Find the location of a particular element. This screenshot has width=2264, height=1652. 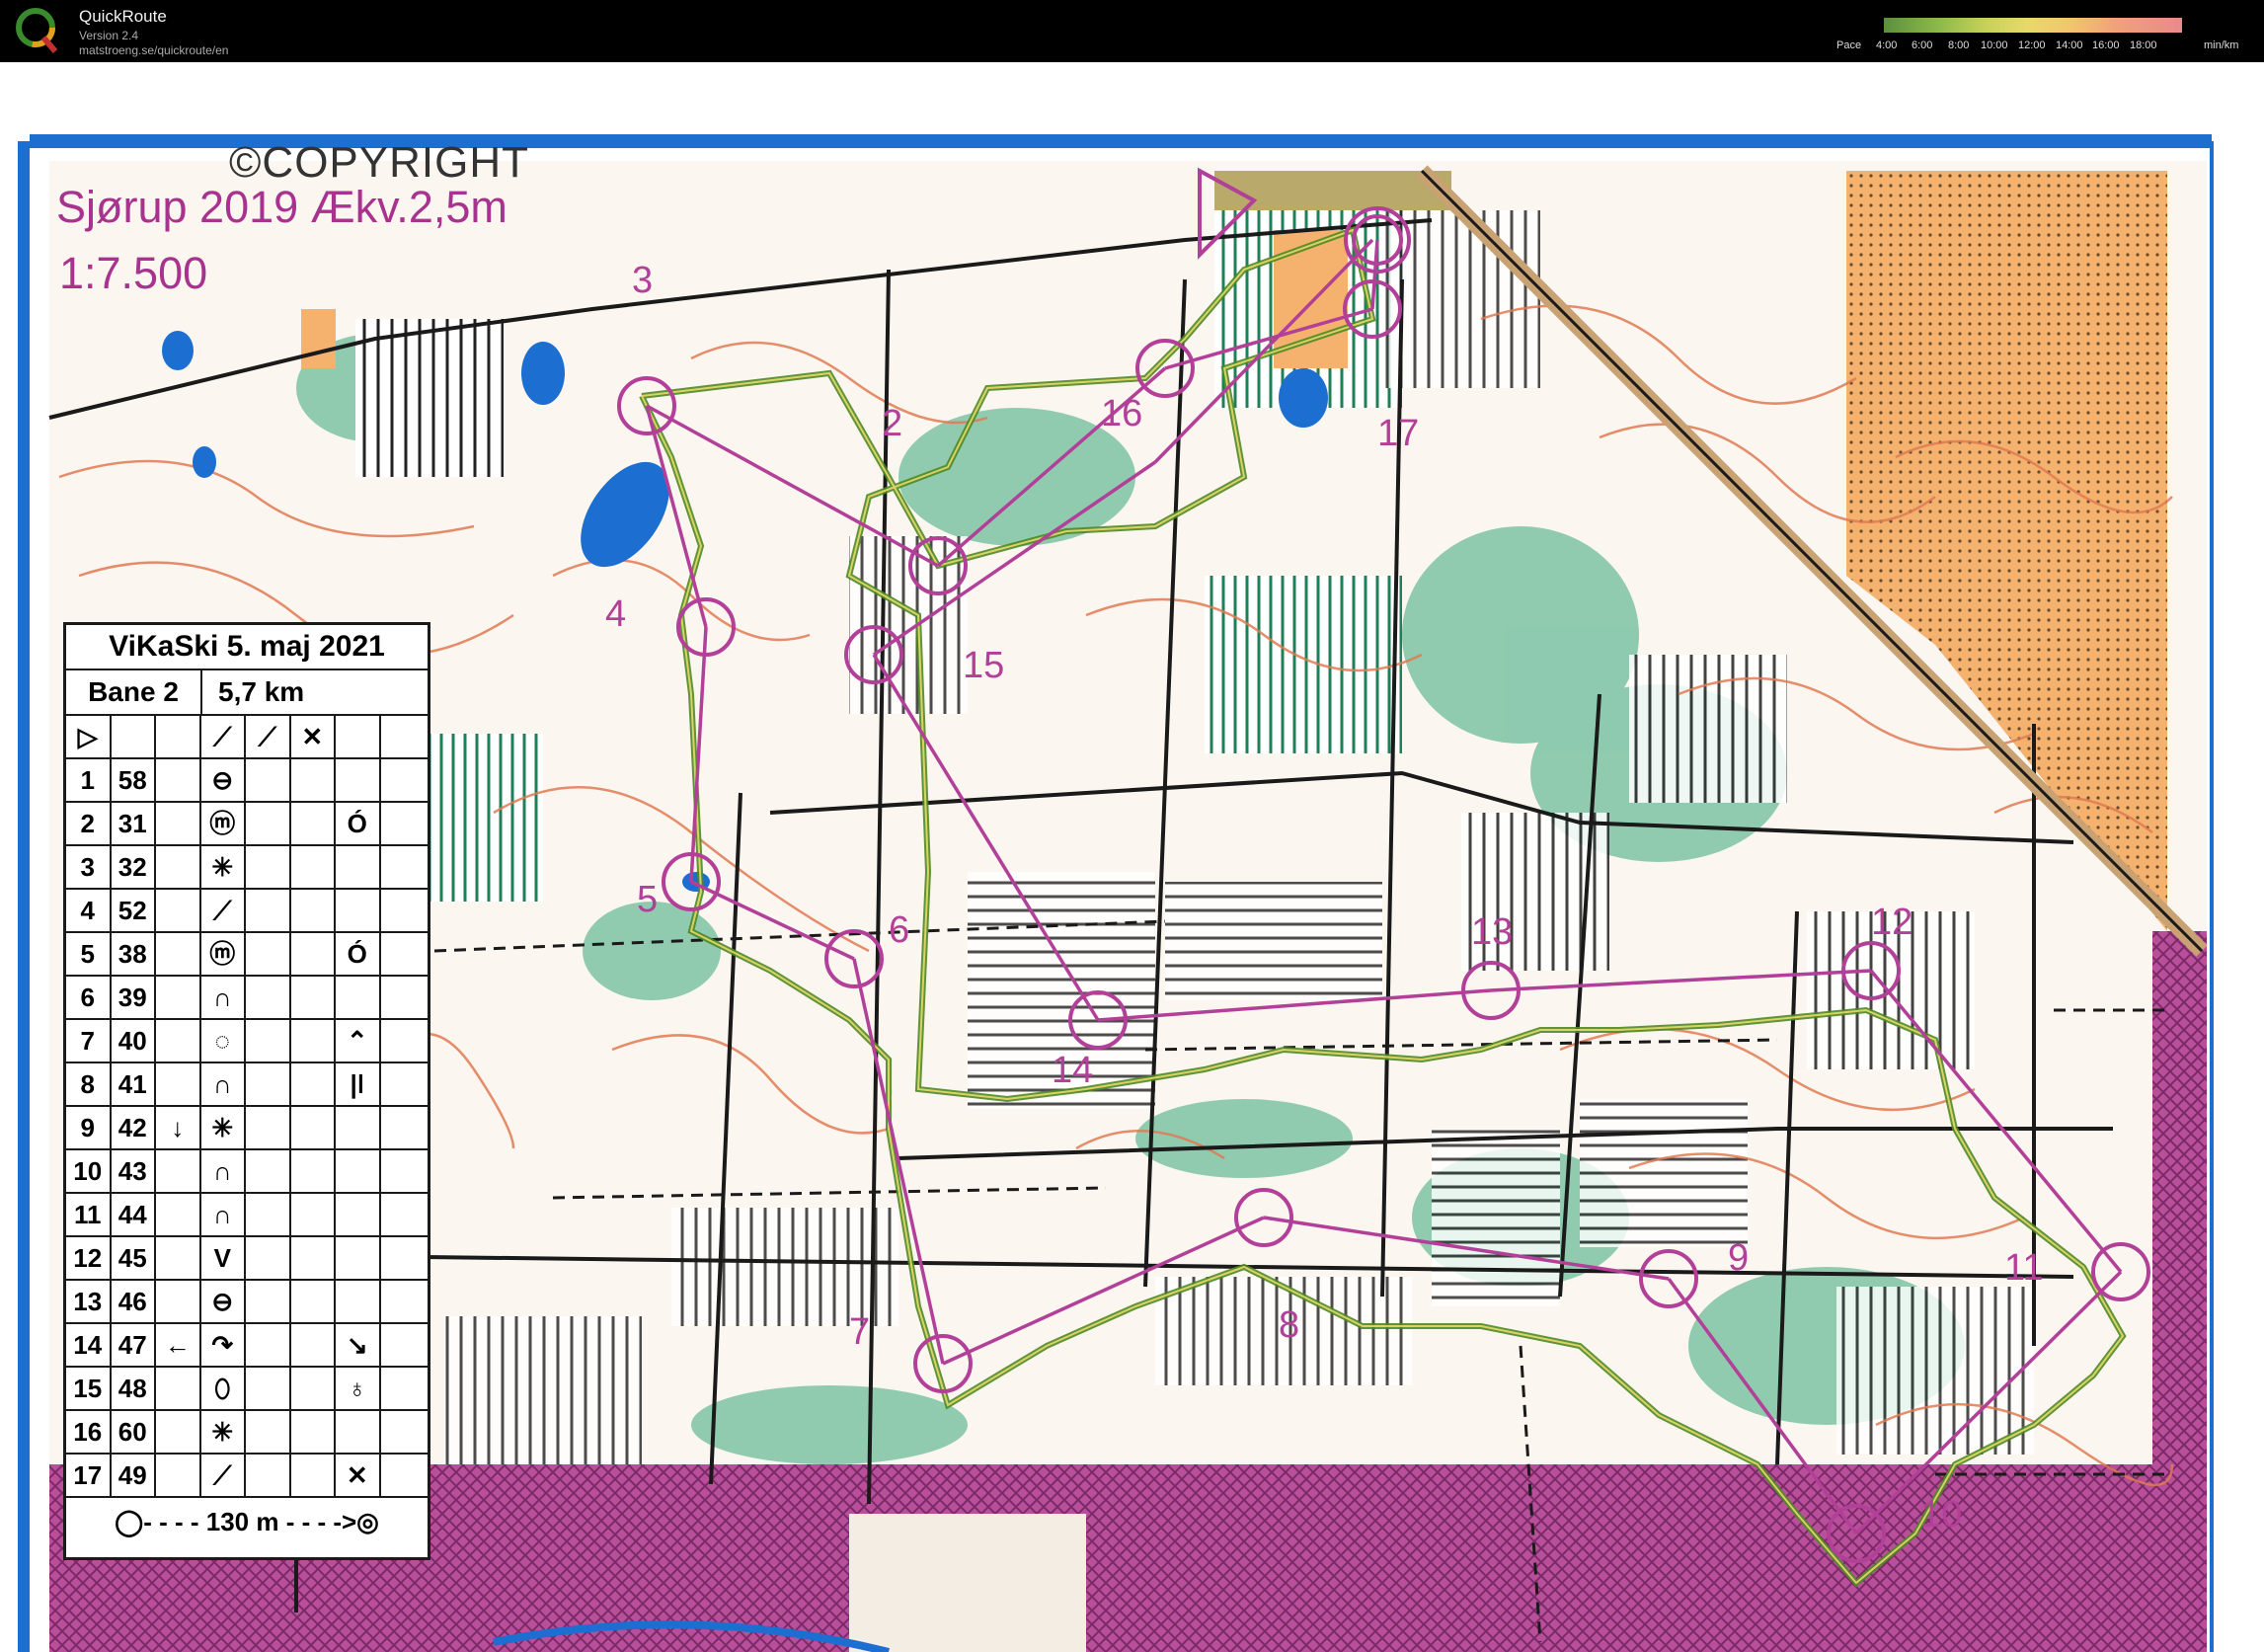

control-code: 58 is located at coordinates (134, 780).